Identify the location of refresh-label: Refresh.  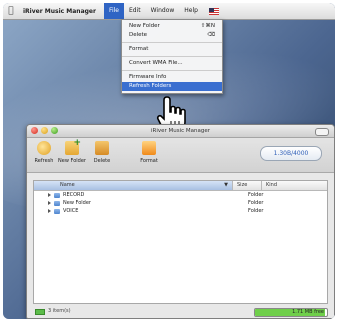
(44, 161).